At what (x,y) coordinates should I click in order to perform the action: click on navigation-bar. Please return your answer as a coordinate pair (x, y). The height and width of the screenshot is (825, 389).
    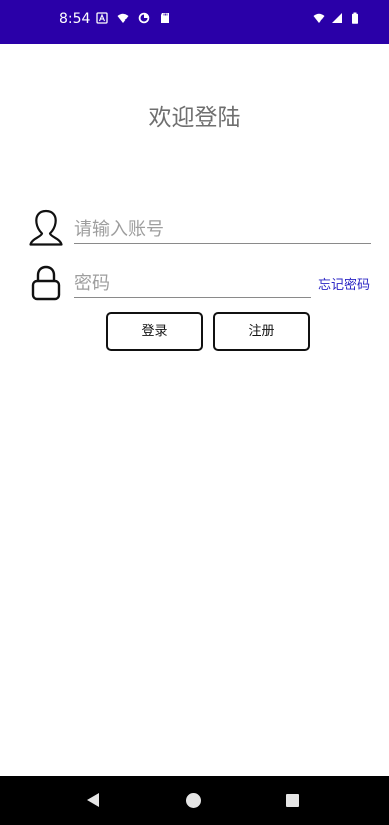
    Looking at the image, I should click on (194, 800).